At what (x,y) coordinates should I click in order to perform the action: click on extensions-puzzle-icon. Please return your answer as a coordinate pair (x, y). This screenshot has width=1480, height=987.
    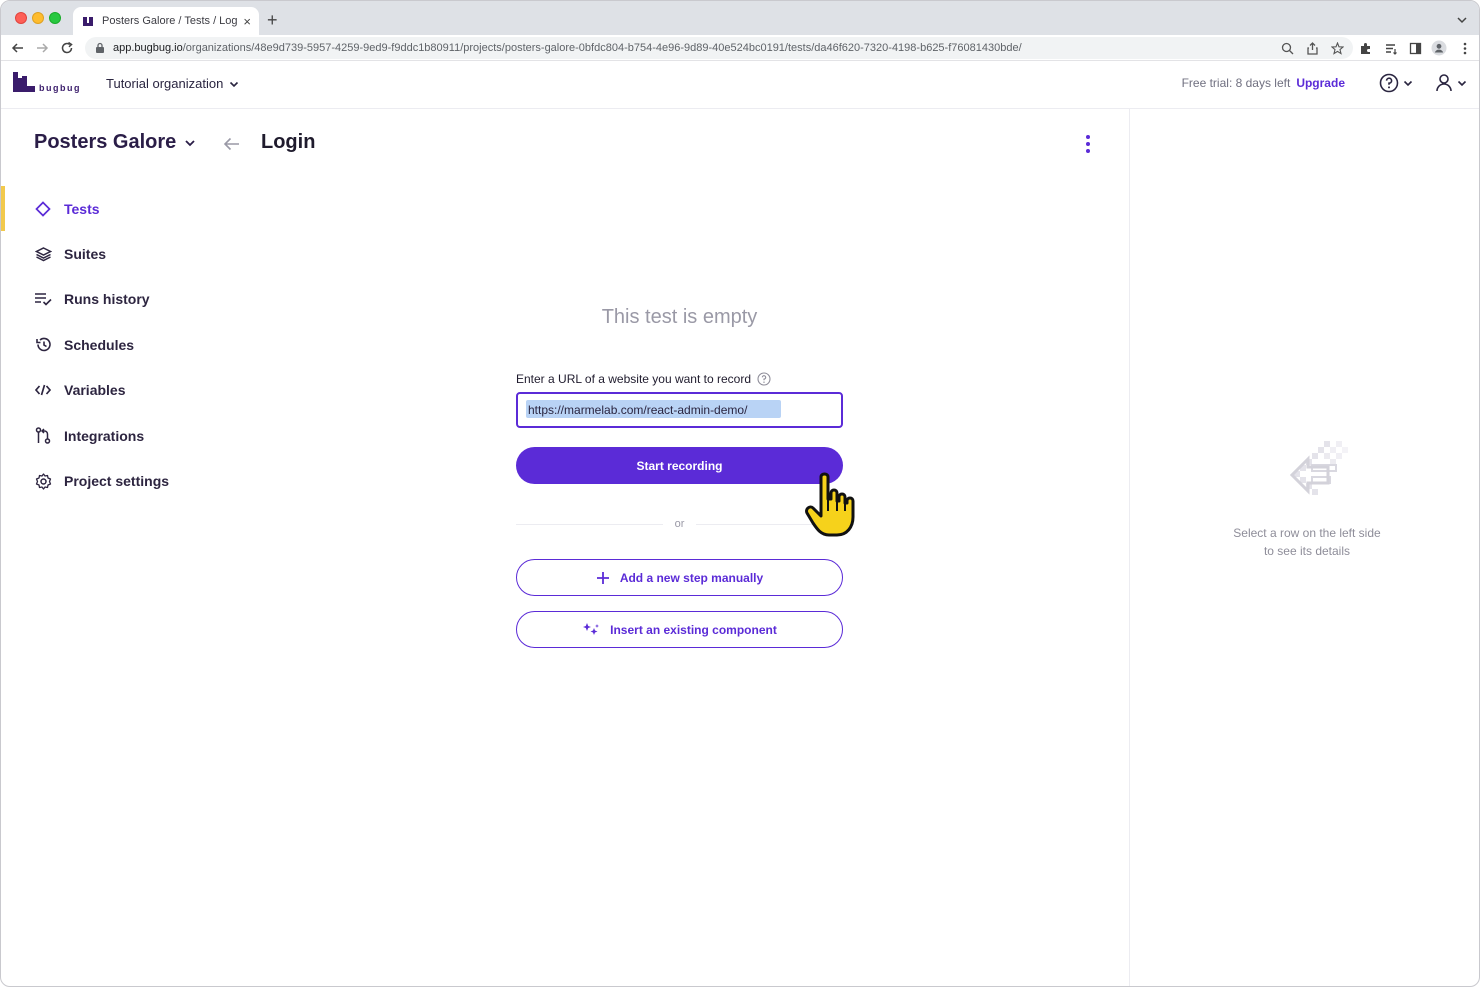
    Looking at the image, I should click on (1365, 48).